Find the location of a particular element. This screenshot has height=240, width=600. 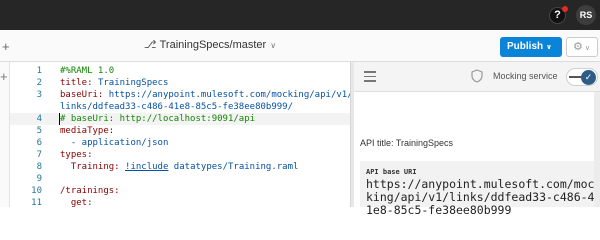

editor-toolbar: + ⎇ TrainingSpecs/master ∨ Publish ∨ ⚙ ∨ is located at coordinates (300, 46).